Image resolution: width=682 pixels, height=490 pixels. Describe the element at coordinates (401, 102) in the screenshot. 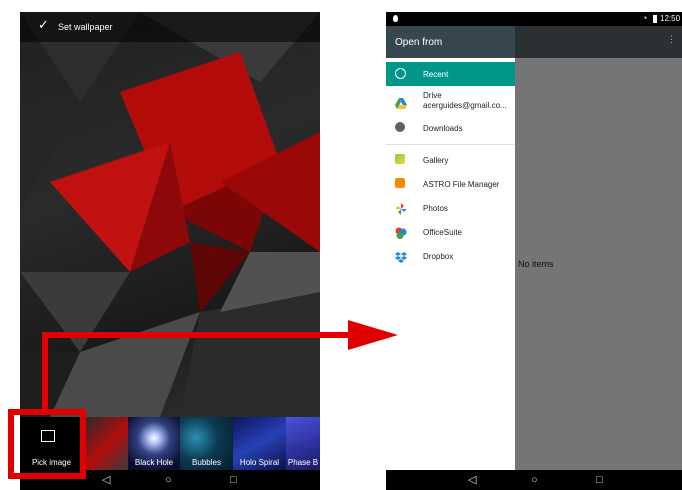

I see `drive-icon` at that location.